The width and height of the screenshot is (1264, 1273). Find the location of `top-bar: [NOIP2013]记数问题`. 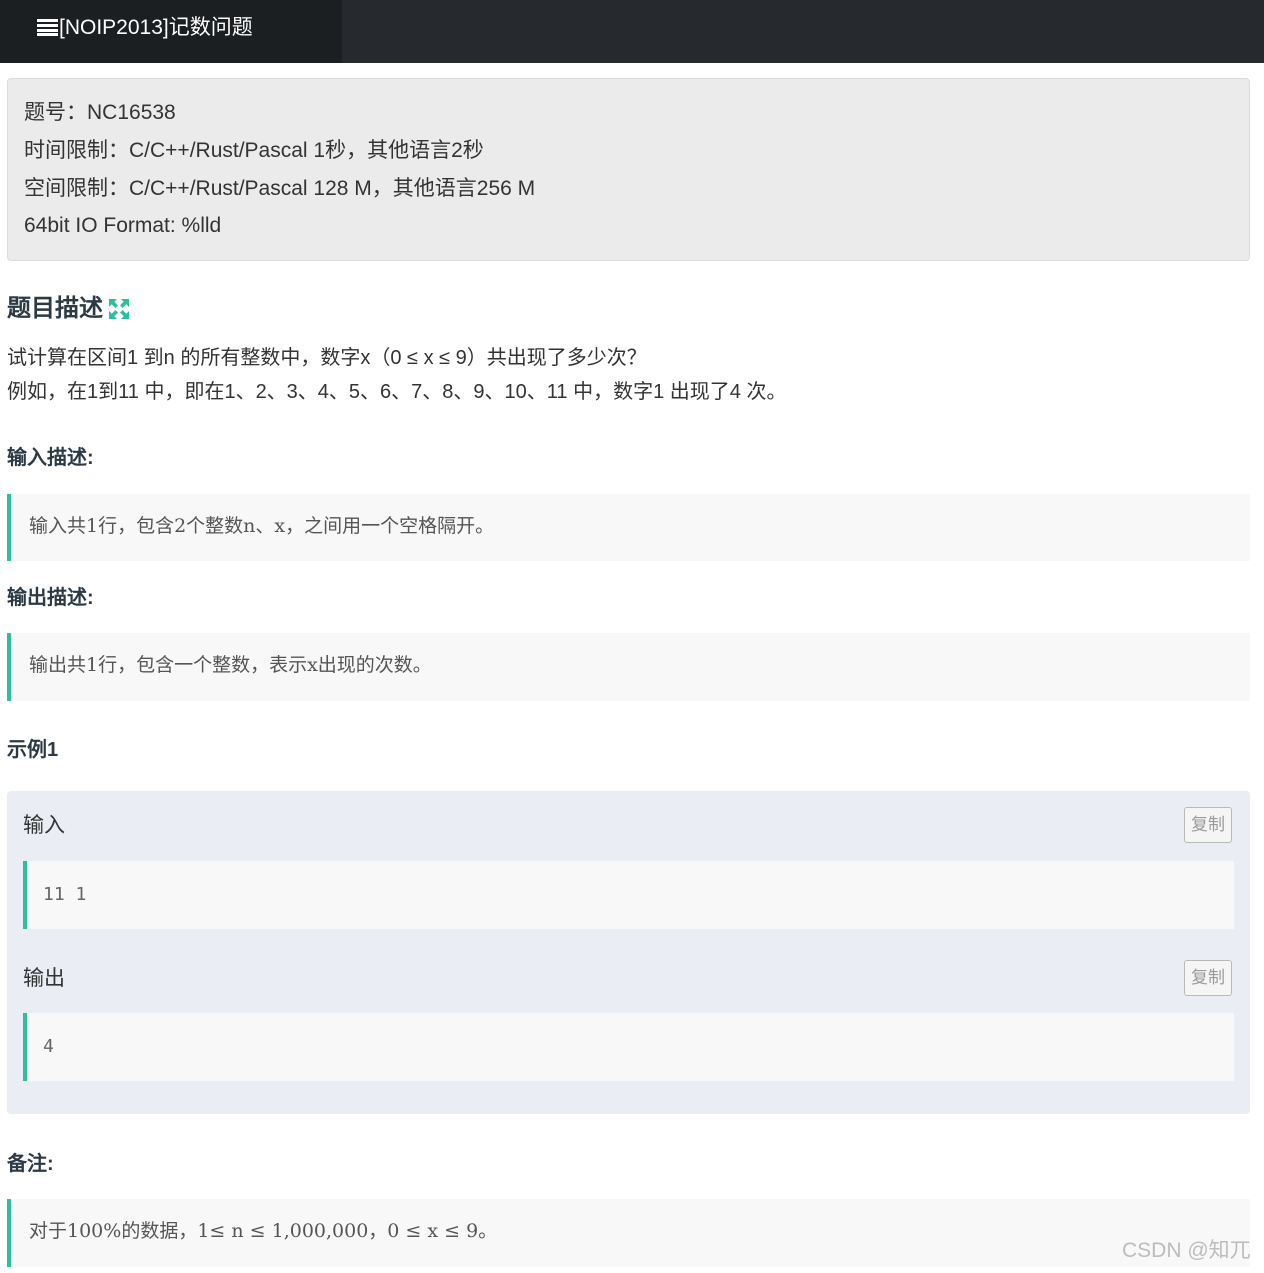

top-bar: [NOIP2013]记数问题 is located at coordinates (632, 31).